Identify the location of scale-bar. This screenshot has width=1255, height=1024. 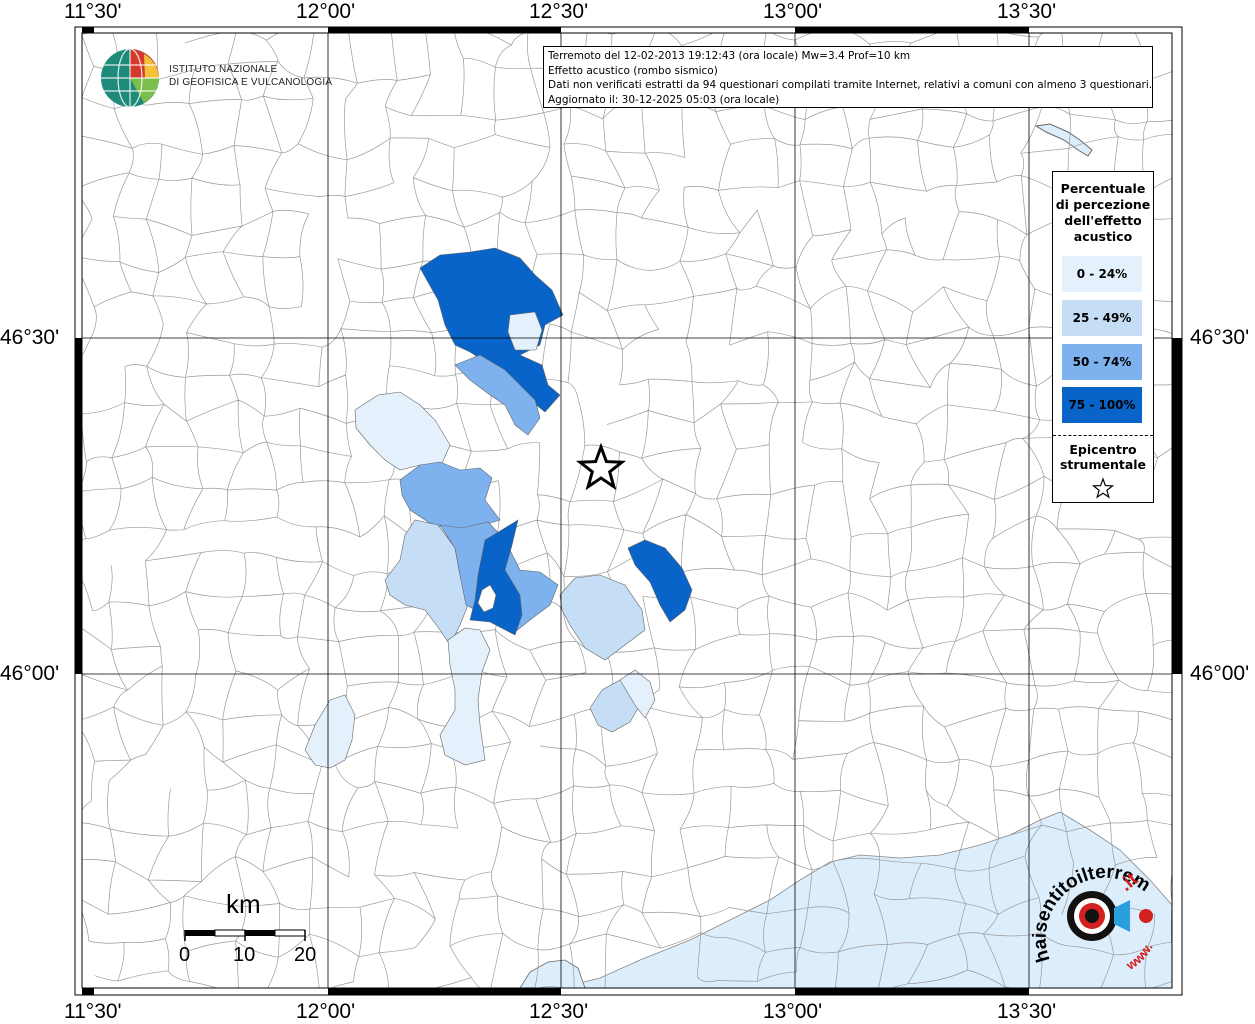
(245, 935).